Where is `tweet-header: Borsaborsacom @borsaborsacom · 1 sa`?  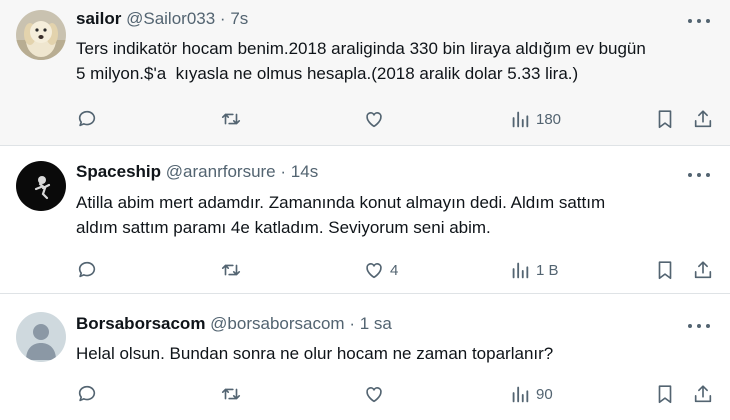 tweet-header: Borsaborsacom @borsaborsacom · 1 sa is located at coordinates (234, 324).